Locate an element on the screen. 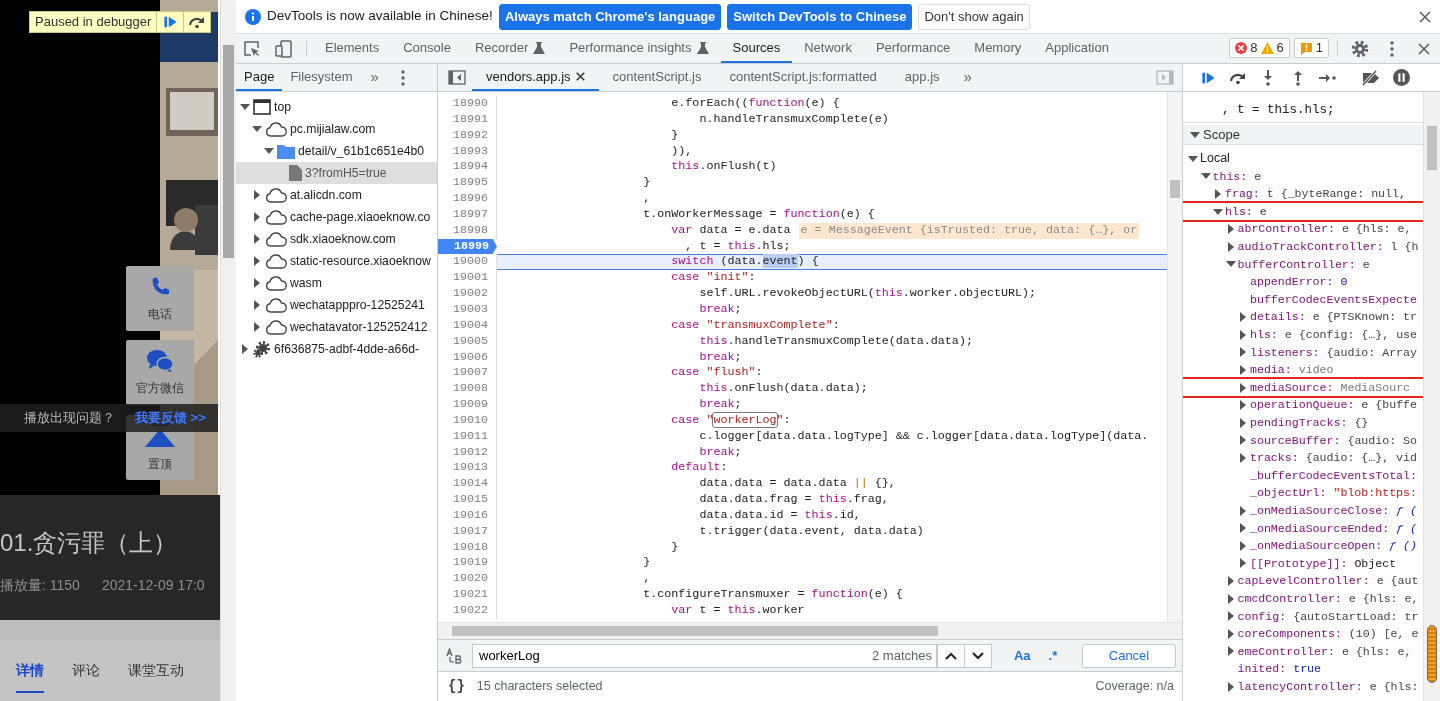  line-number: 18992 is located at coordinates (467, 135).